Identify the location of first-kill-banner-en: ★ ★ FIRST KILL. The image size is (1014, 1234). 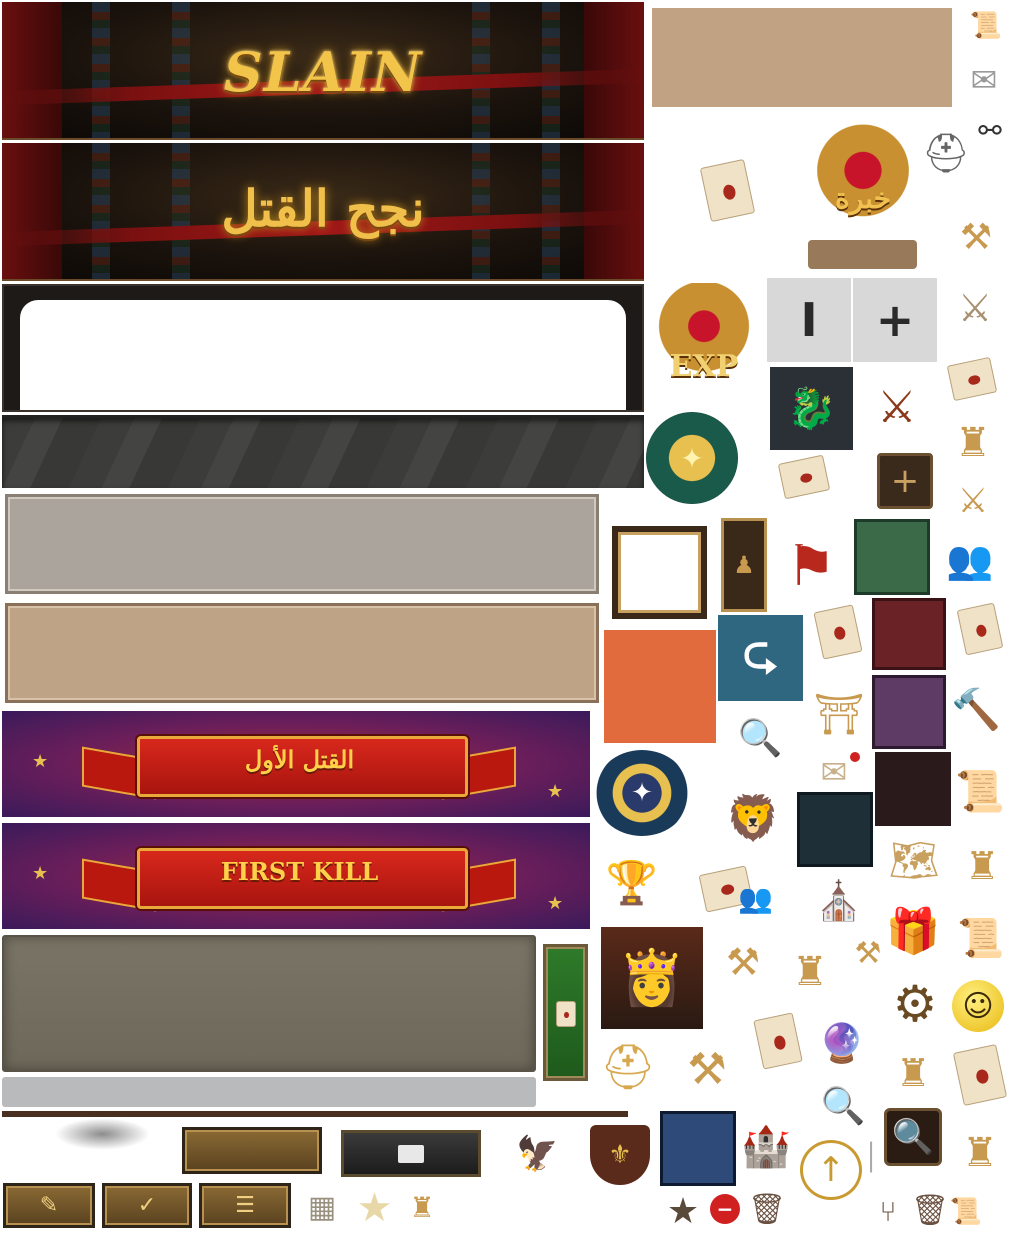
(296, 876).